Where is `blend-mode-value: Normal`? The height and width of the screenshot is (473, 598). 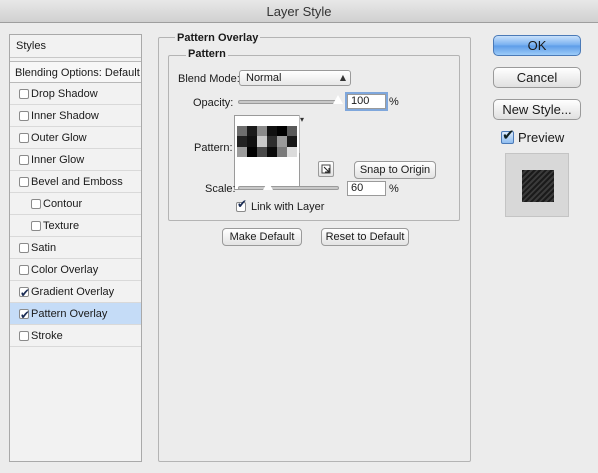
blend-mode-value: Normal is located at coordinates (264, 78).